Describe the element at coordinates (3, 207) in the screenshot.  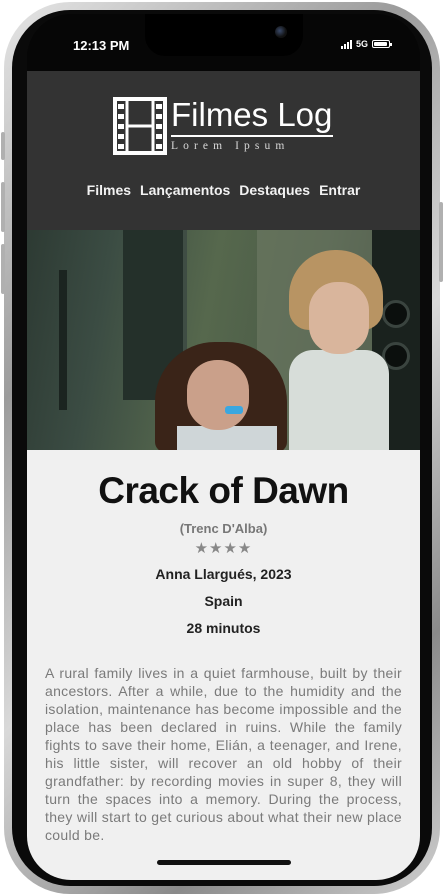
I see `volume-up-button` at that location.